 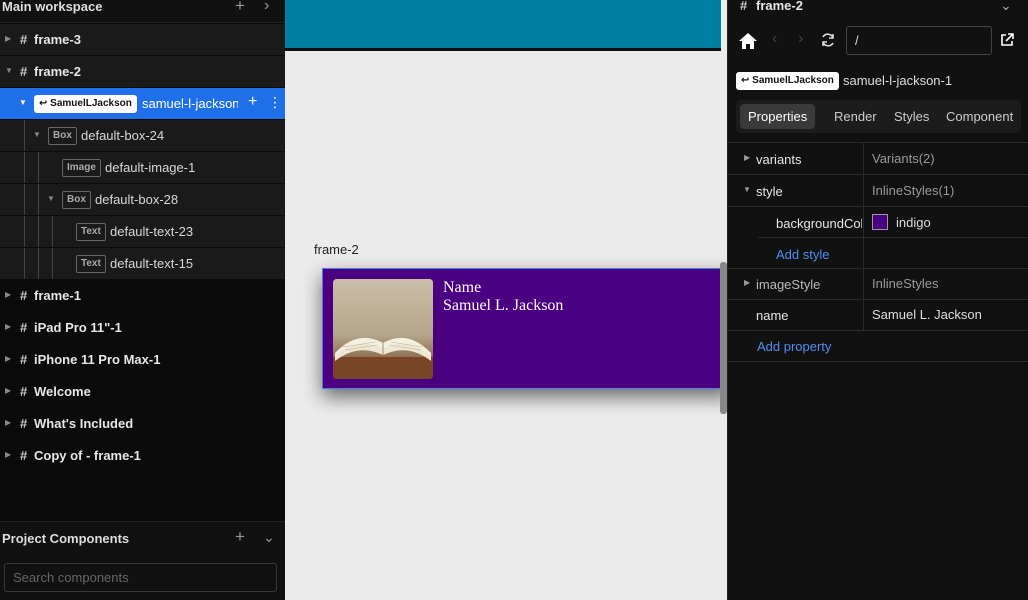 What do you see at coordinates (62, 391) in the screenshot?
I see `tree-item-label: Welcome` at bounding box center [62, 391].